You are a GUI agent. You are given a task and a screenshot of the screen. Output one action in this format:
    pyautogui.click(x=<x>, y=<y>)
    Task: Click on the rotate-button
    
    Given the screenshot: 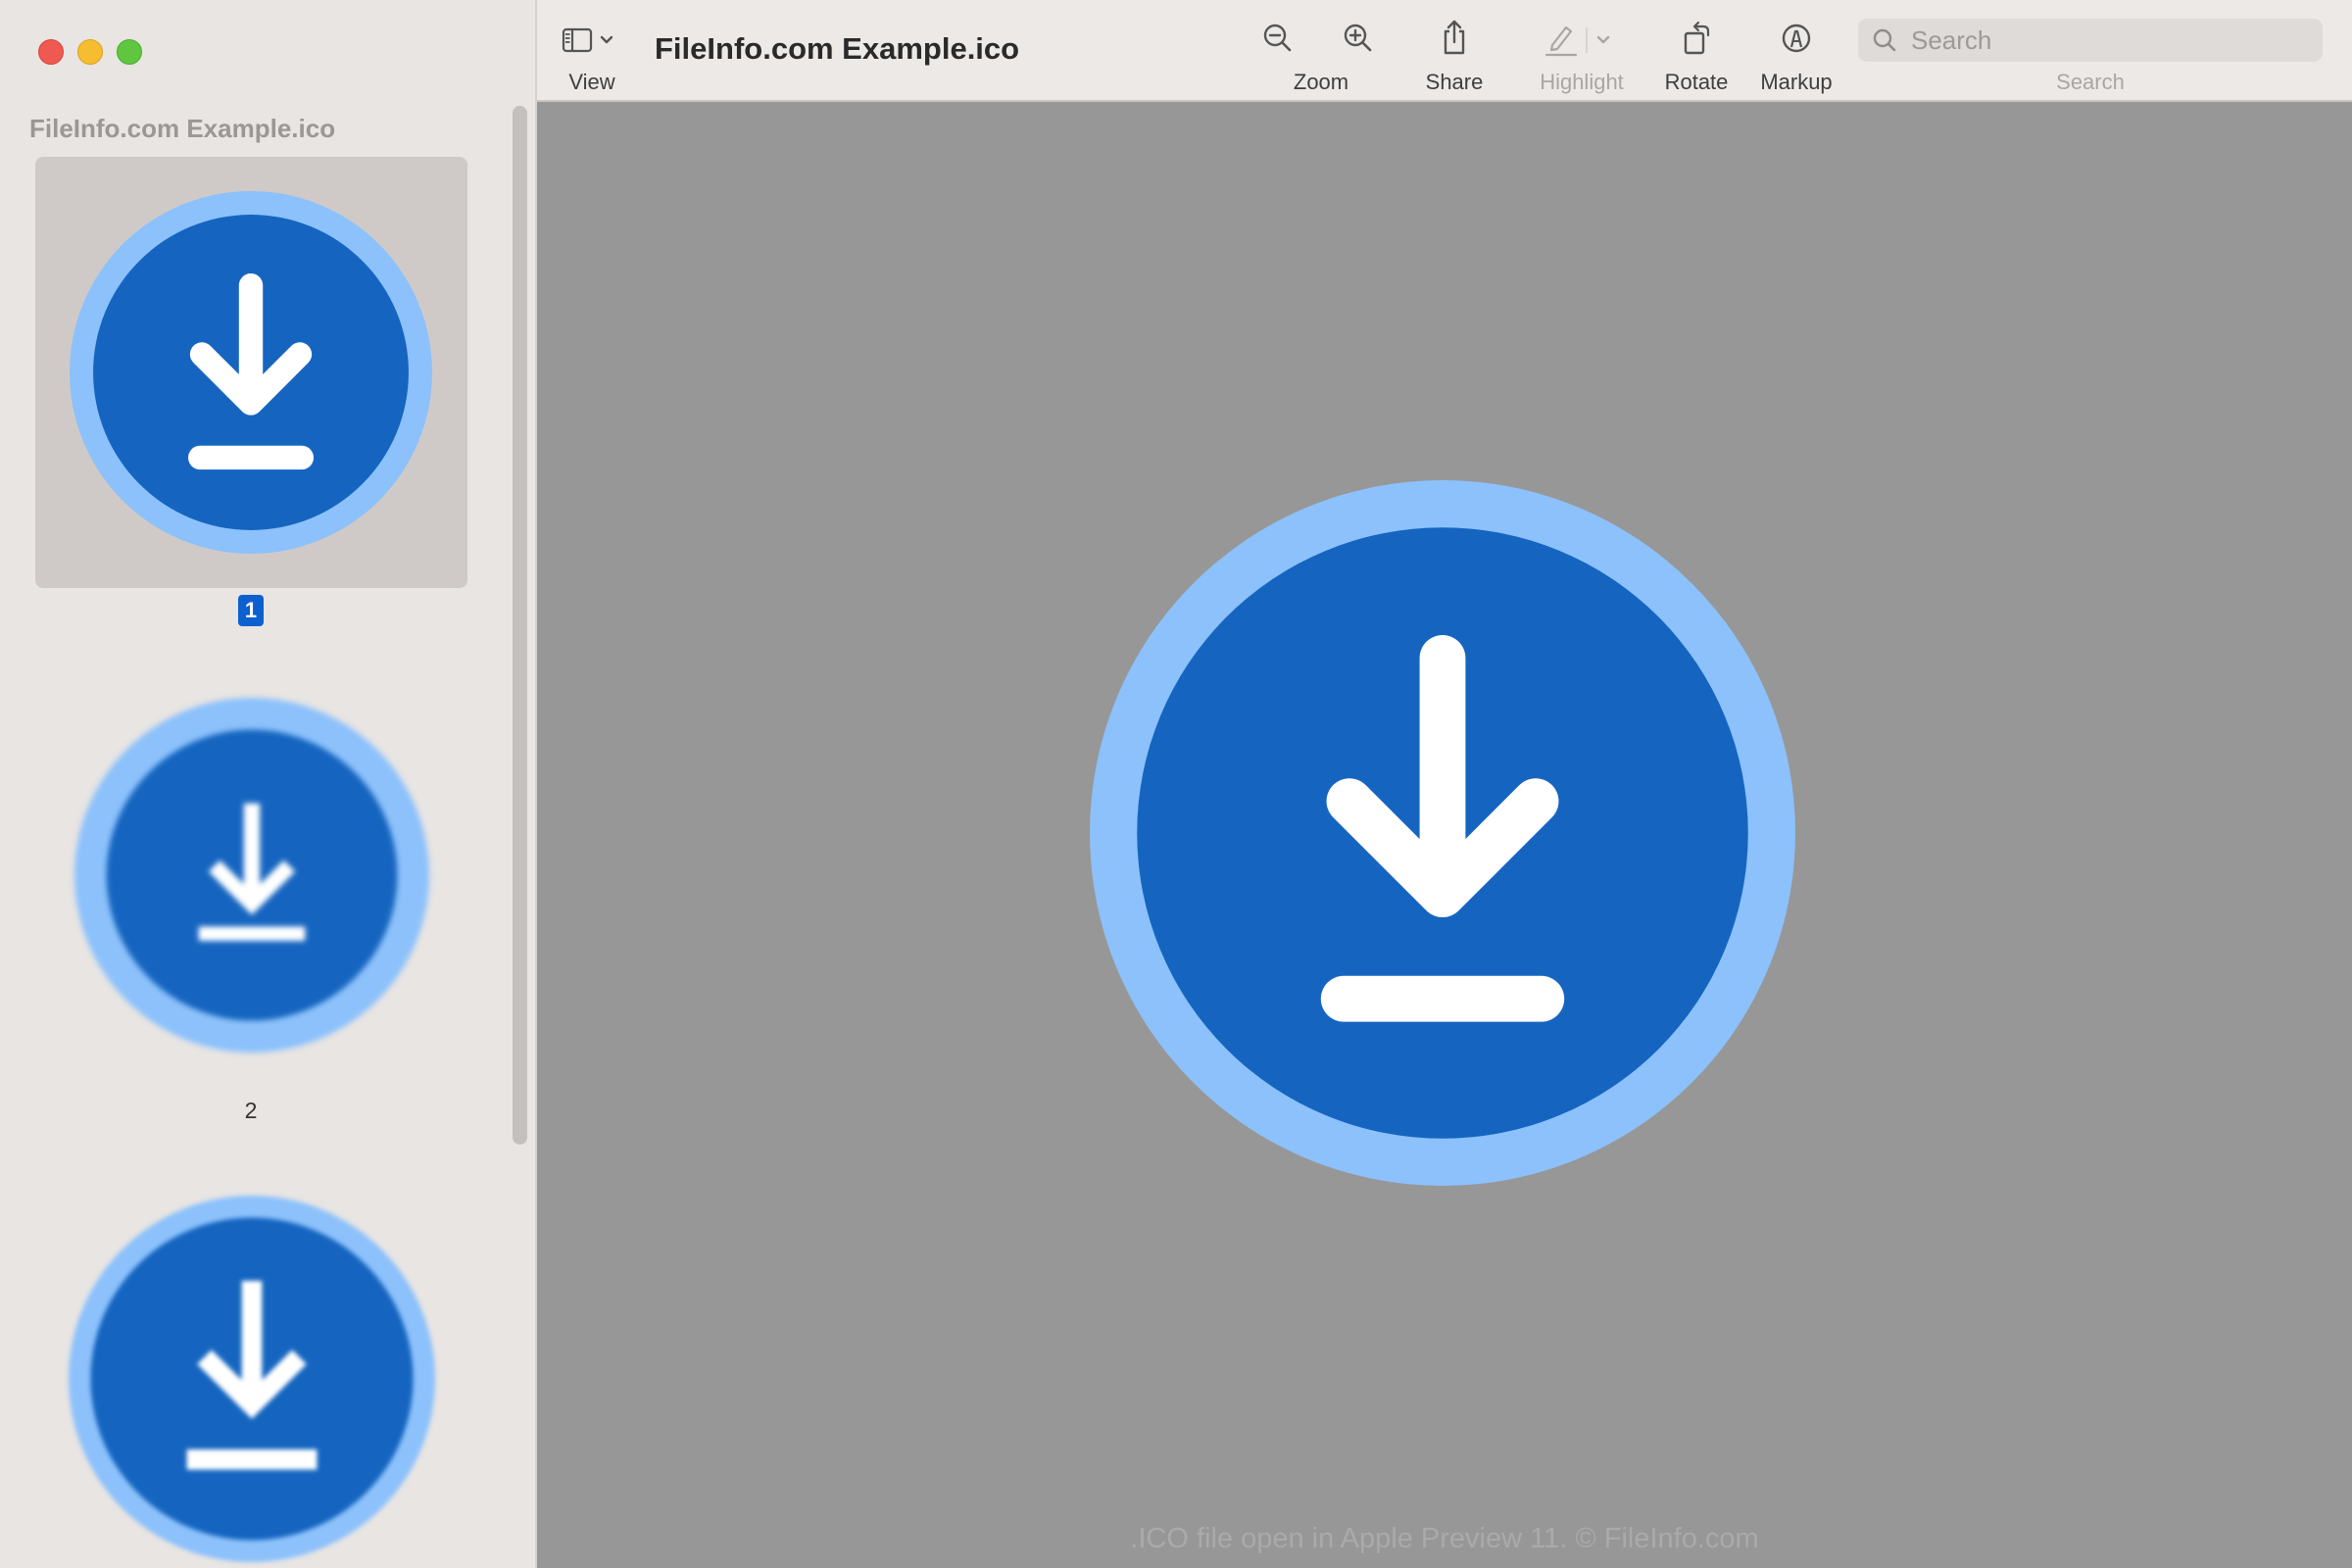 What is the action you would take?
    pyautogui.click(x=1697, y=37)
    